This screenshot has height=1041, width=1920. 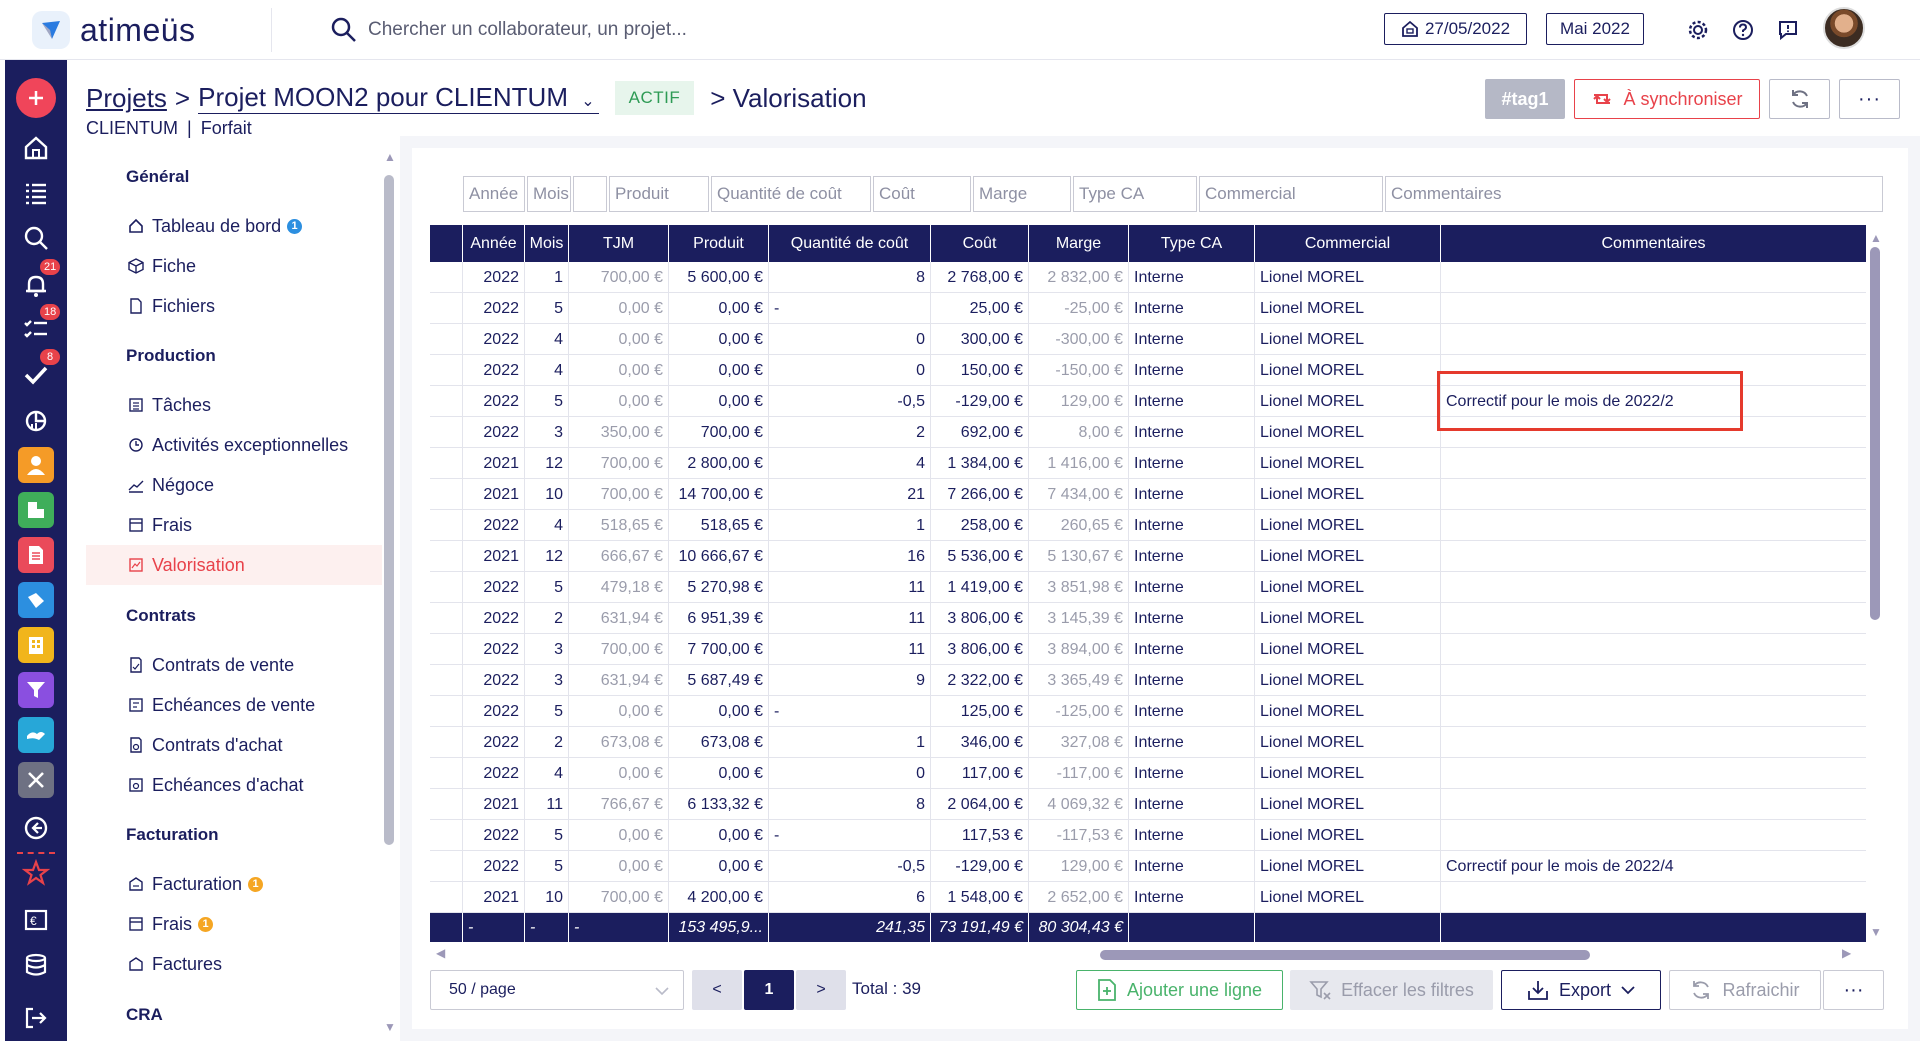 I want to click on export-button: Export, so click(x=1581, y=990).